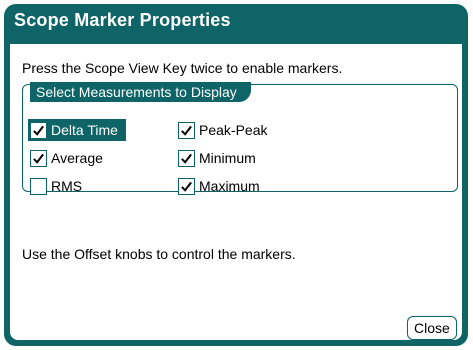 The width and height of the screenshot is (473, 350). I want to click on checkbox-maximum: Maximum, so click(218, 186).